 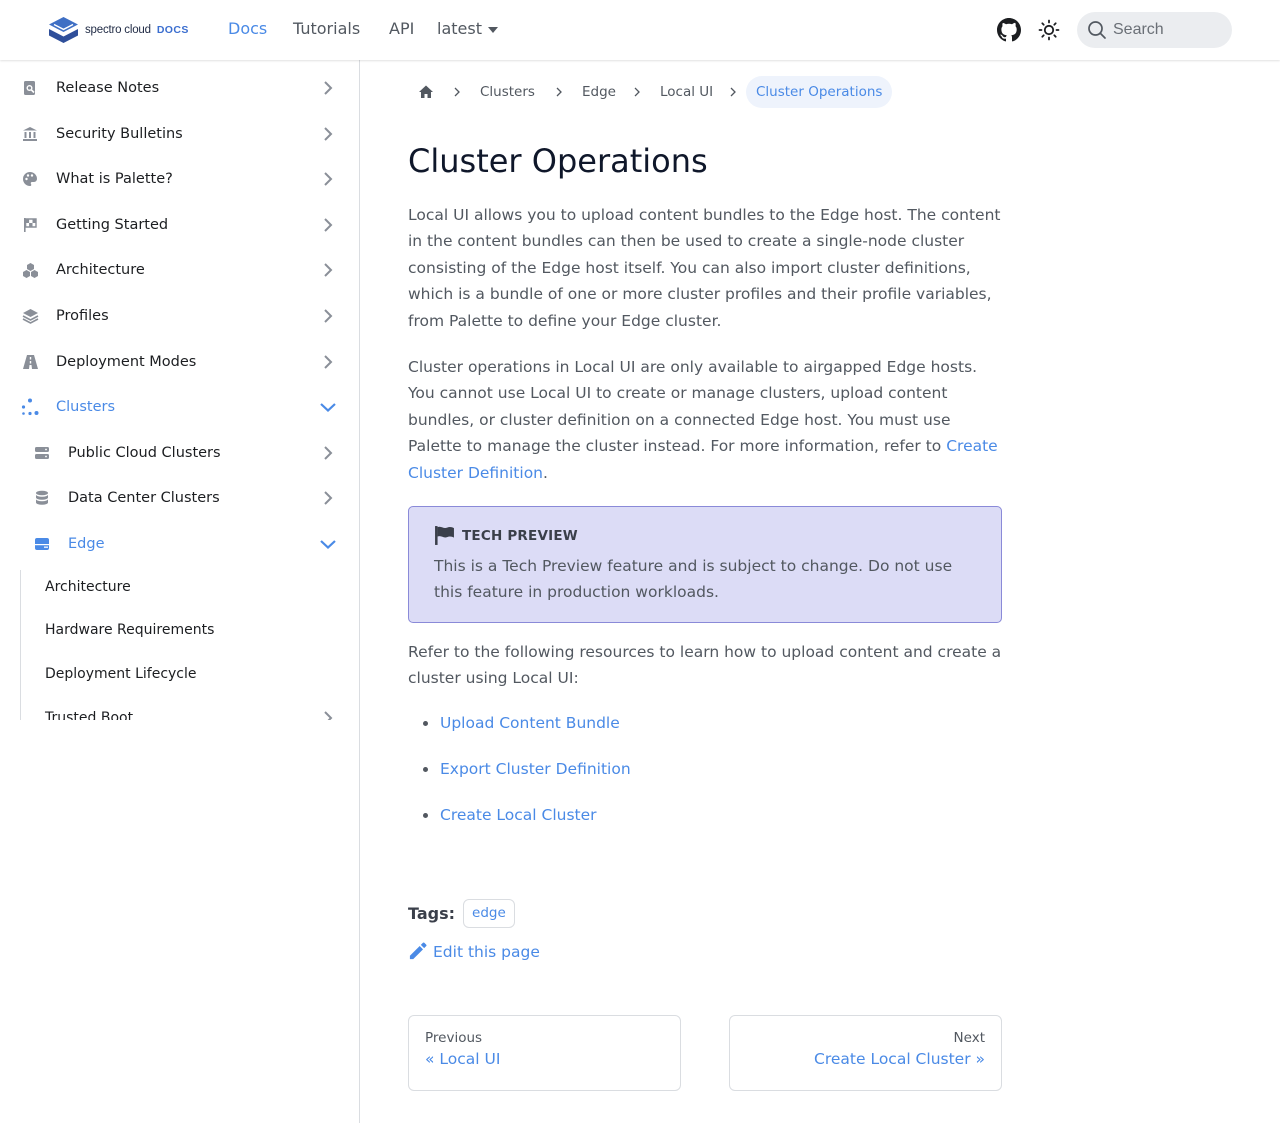 What do you see at coordinates (89, 715) in the screenshot?
I see `sidebar-item-trusted-boot: Trusted Boot` at bounding box center [89, 715].